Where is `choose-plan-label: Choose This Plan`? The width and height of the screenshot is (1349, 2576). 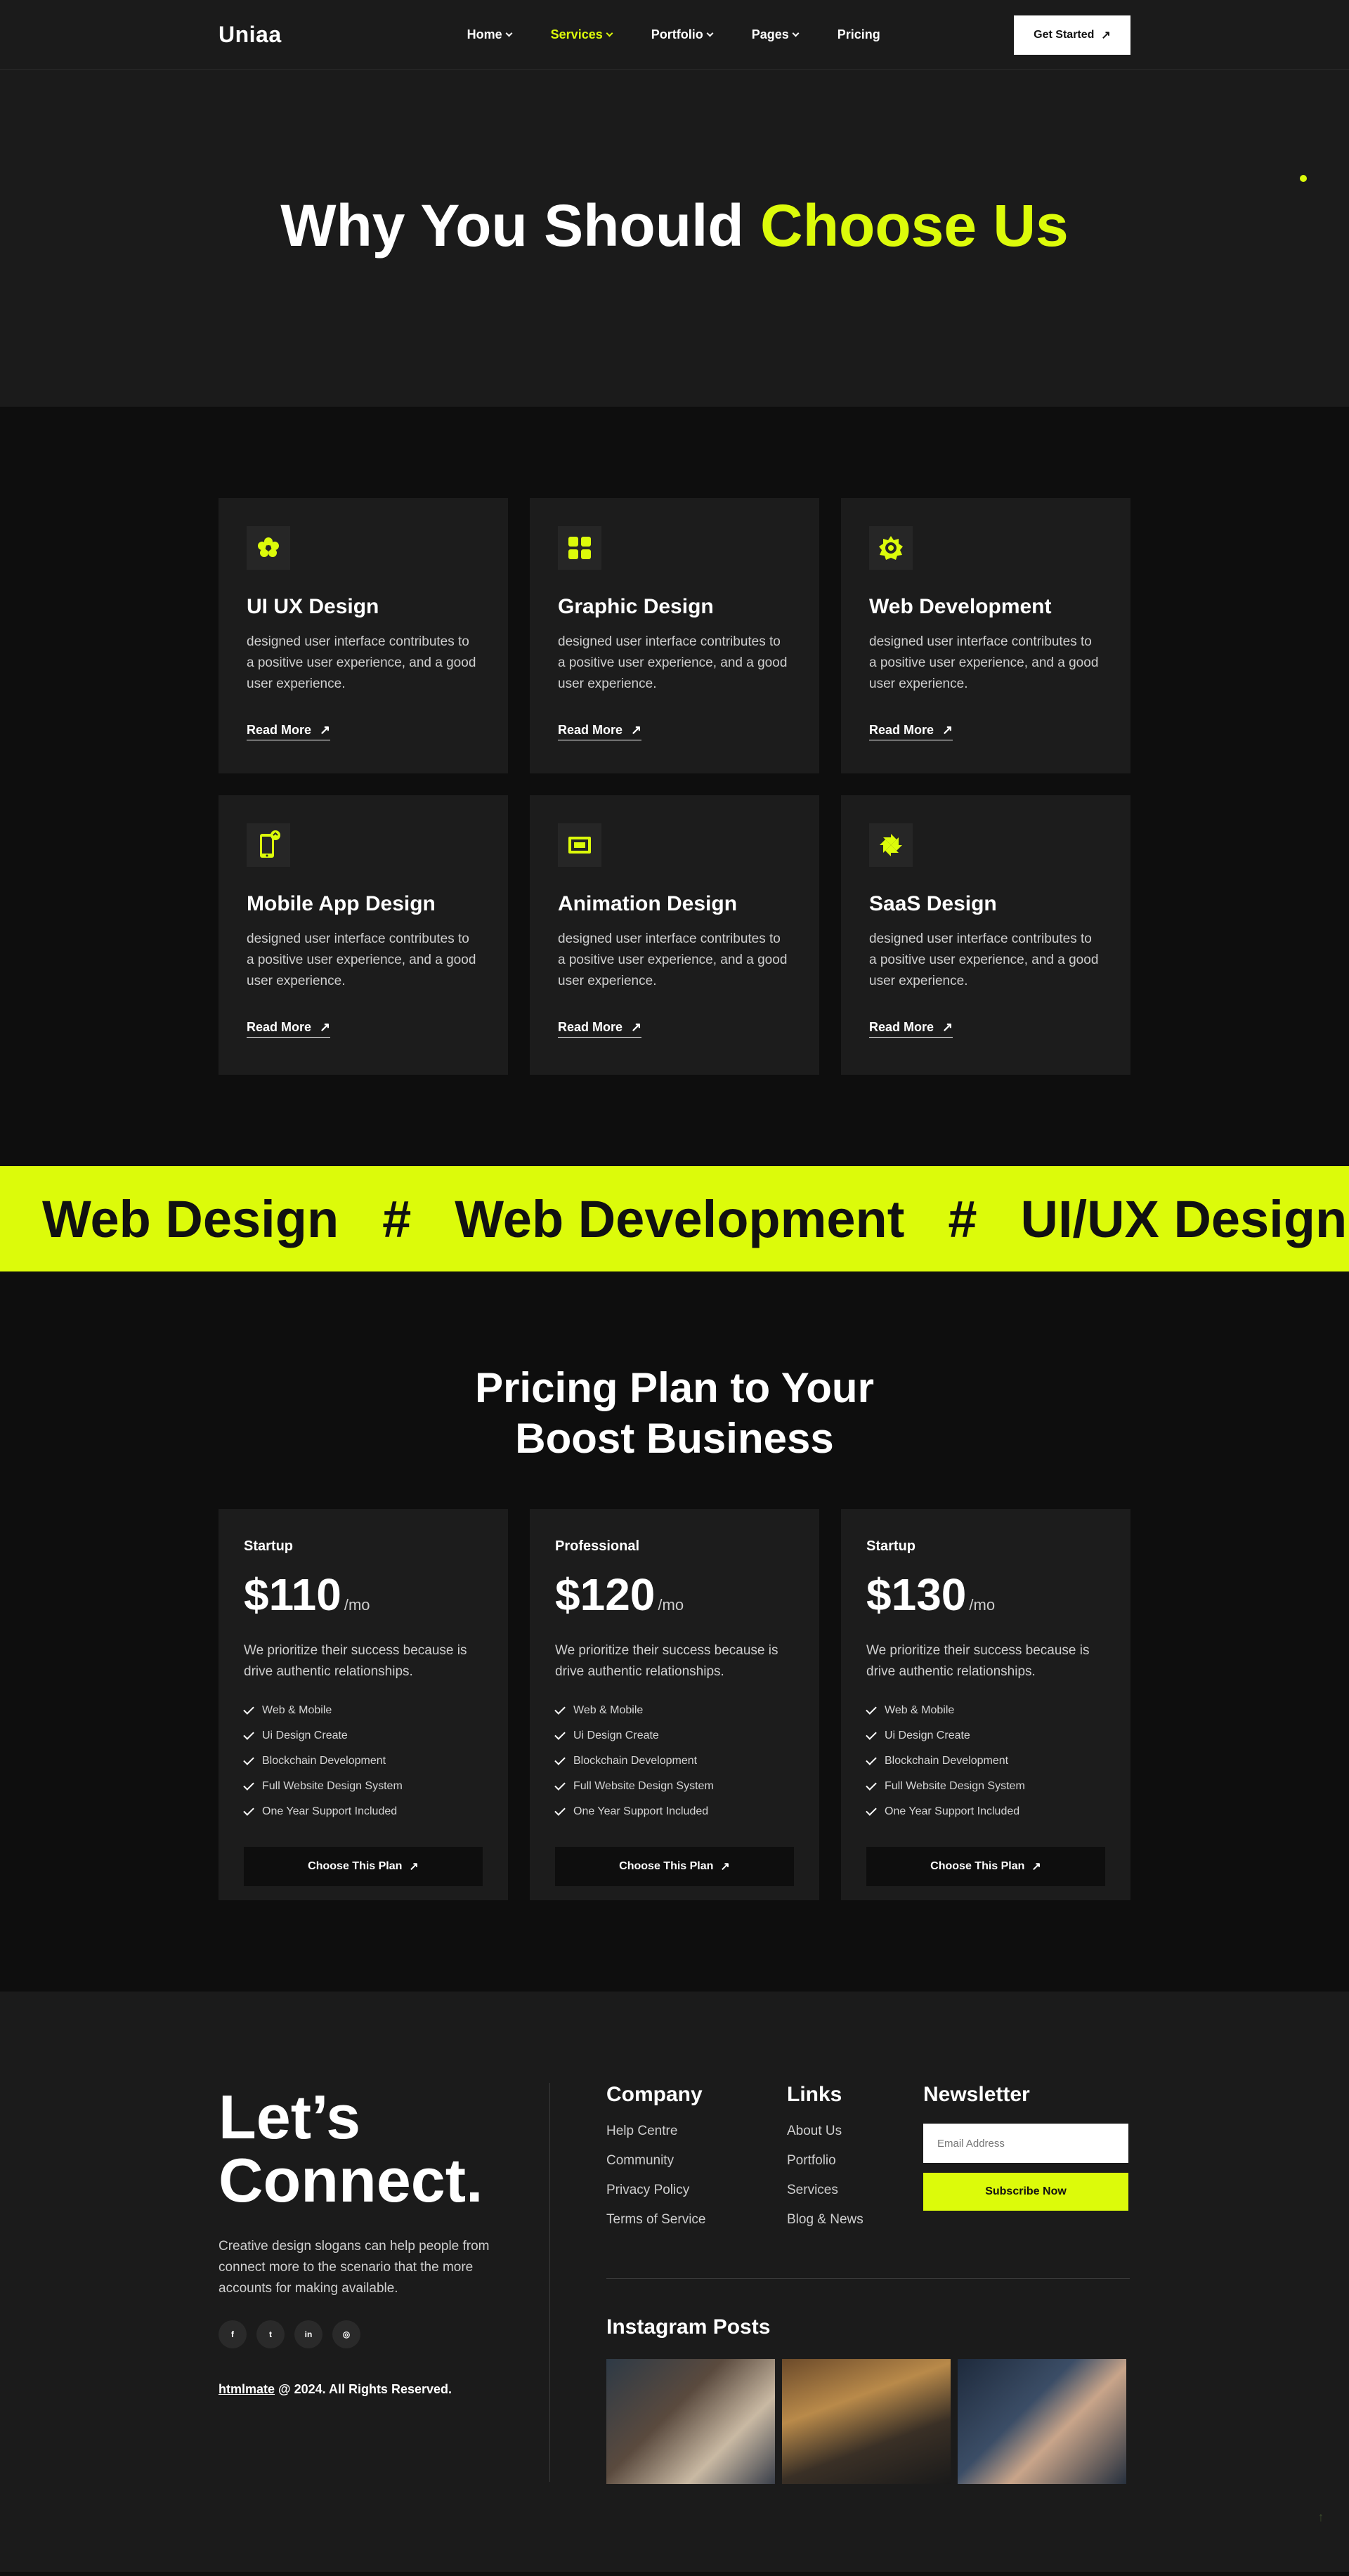
choose-plan-label: Choose This Plan is located at coordinates (667, 1866).